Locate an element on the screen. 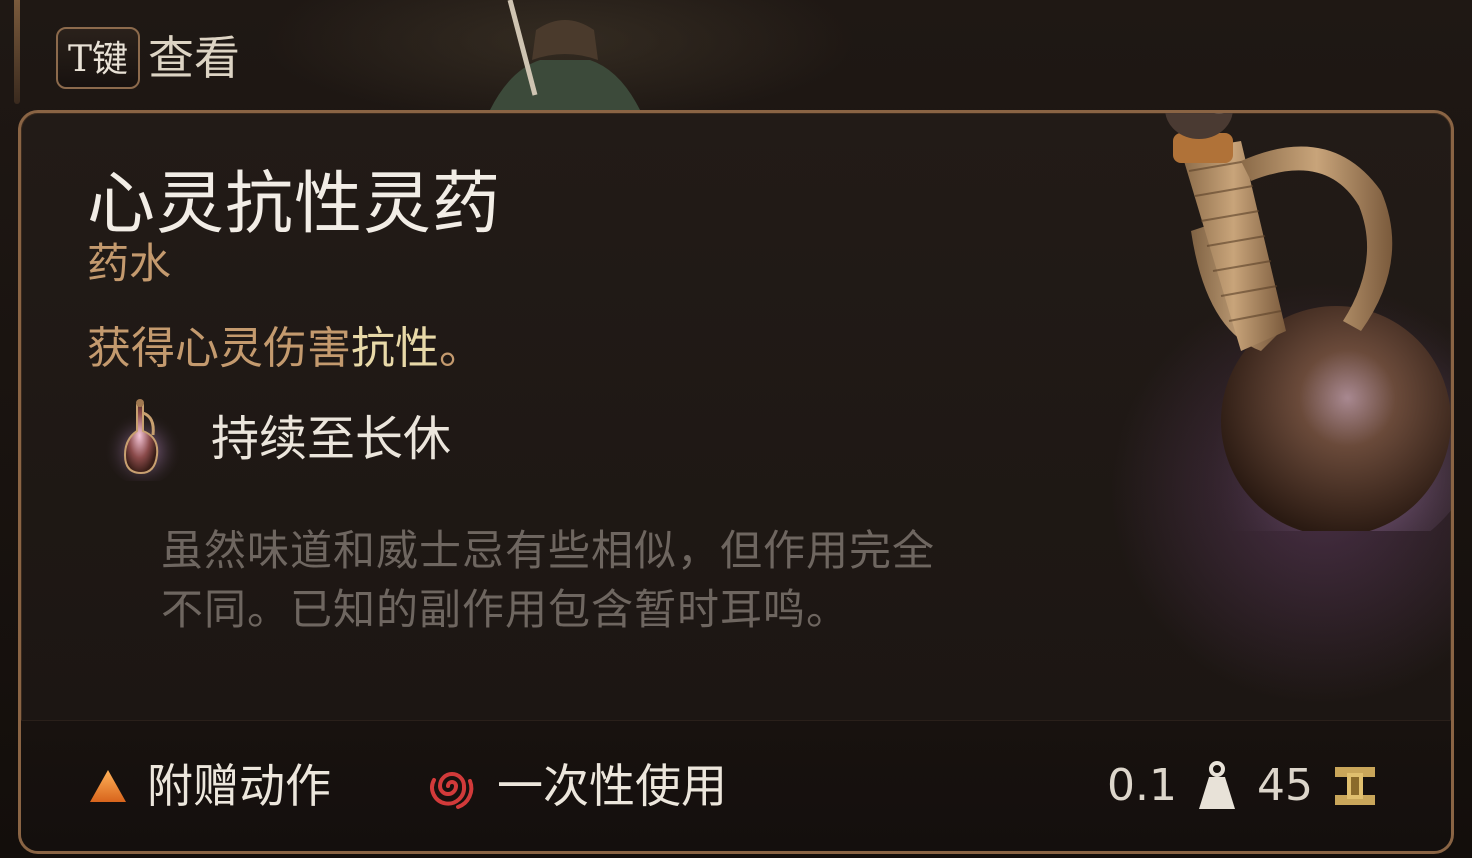 The width and height of the screenshot is (1472, 858). flavor-text: 虽然味道和威士忌有些相似，但作用完全不同。已知的副作用包含暂时耳鸣。 is located at coordinates (548, 580).